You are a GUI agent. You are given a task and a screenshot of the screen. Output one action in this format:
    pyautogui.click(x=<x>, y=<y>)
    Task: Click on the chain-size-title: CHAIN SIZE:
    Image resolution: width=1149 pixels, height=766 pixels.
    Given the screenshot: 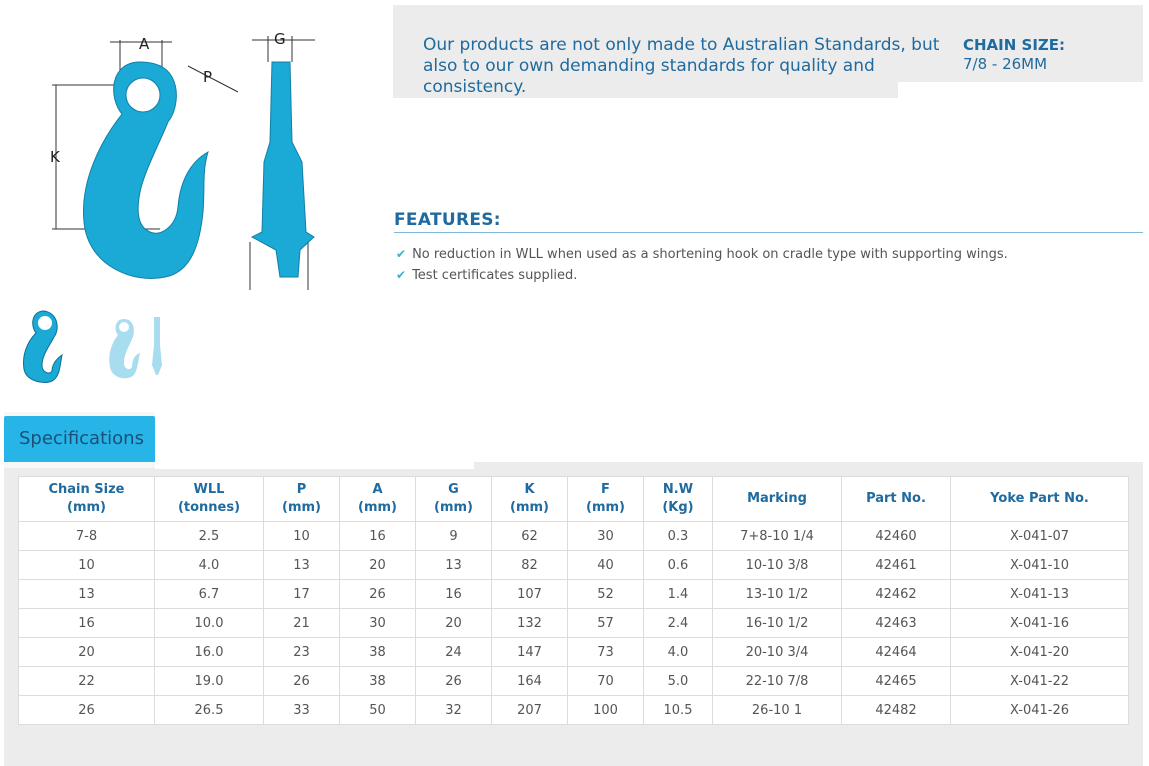 What is the action you would take?
    pyautogui.click(x=1014, y=45)
    